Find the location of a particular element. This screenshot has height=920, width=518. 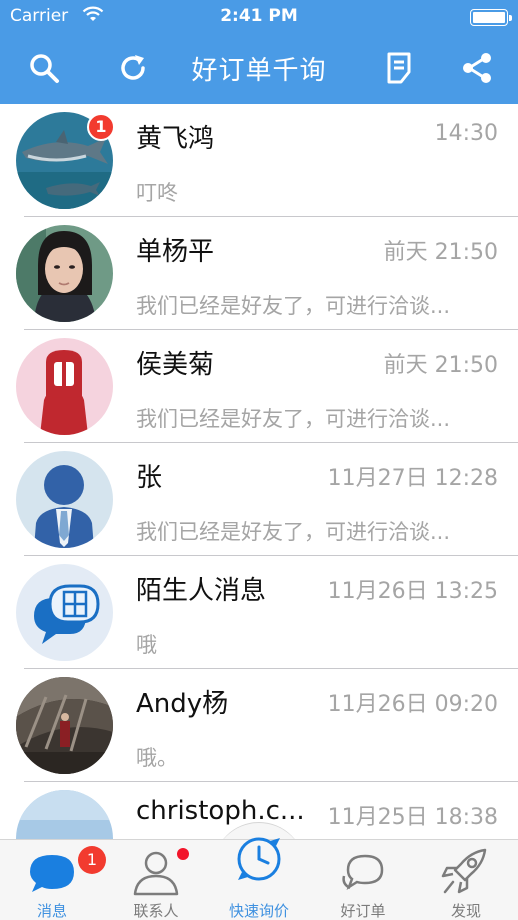

status-bar: Carrier 2:41 PM is located at coordinates (259, 17).